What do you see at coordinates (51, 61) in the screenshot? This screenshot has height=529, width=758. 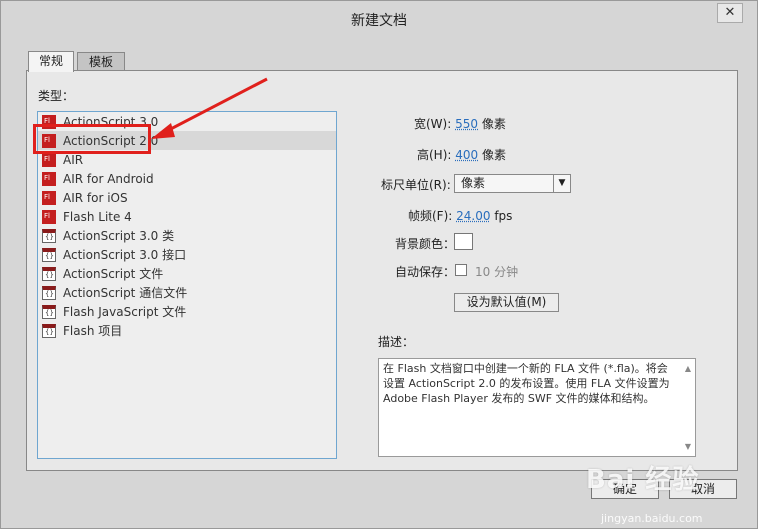 I see `tab-general: 常规` at bounding box center [51, 61].